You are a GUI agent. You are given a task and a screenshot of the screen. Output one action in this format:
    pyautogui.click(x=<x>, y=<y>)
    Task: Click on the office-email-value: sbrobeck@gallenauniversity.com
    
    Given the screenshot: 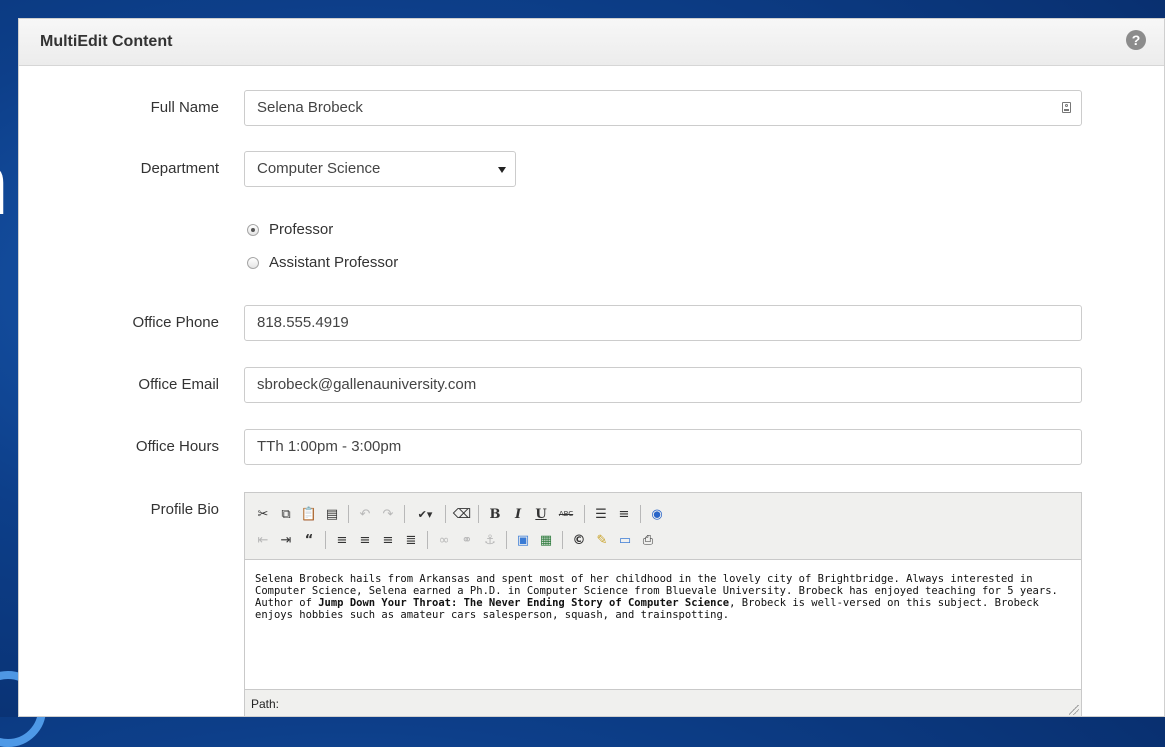 What is the action you would take?
    pyautogui.click(x=367, y=384)
    